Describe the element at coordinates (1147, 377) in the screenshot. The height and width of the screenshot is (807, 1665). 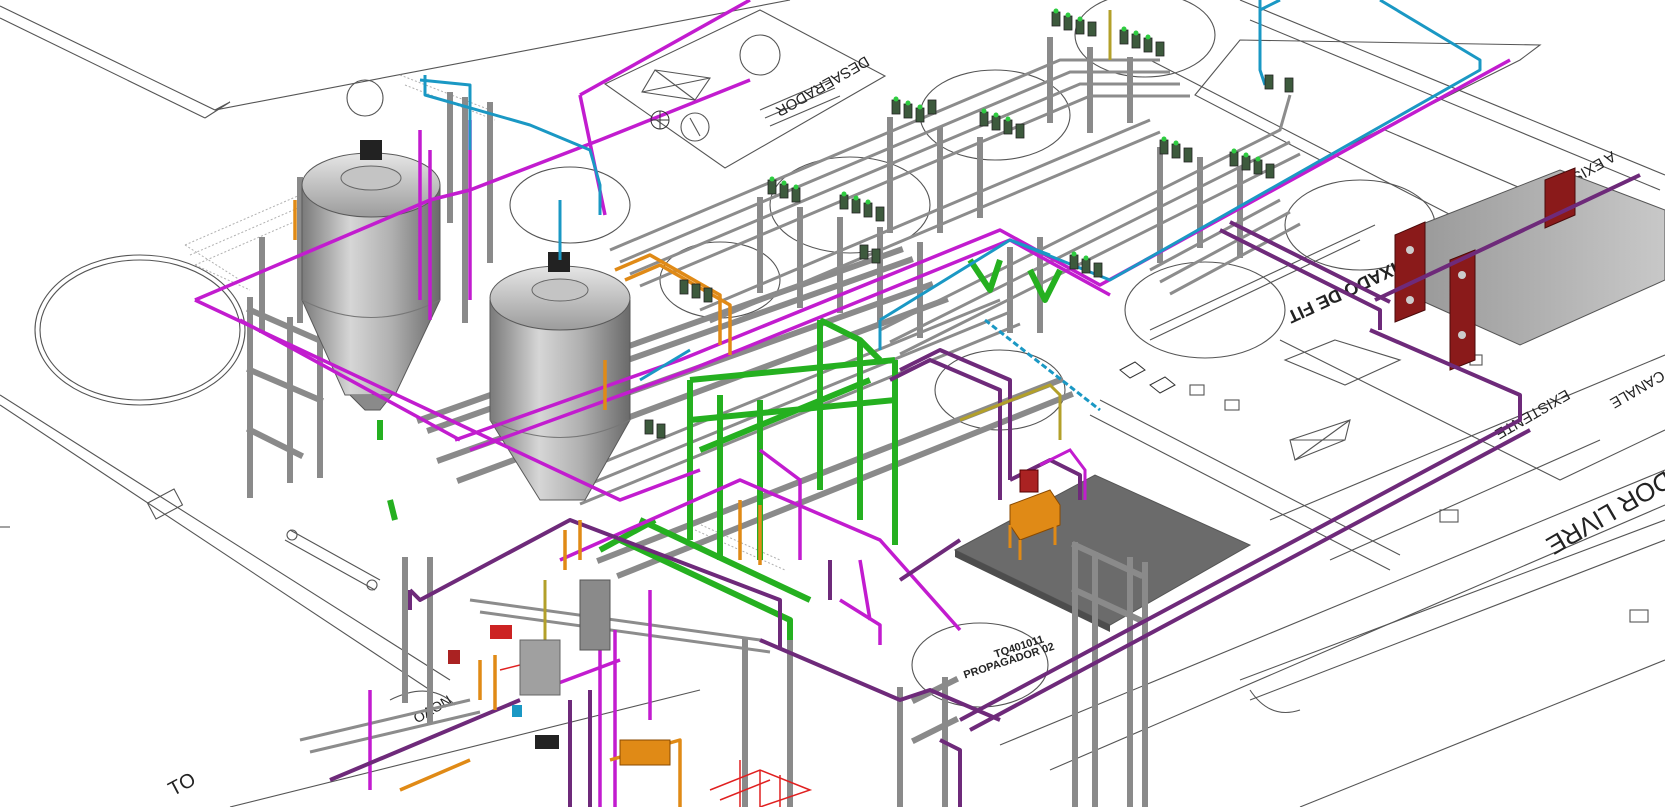
I see `heat-exchanger-icon` at that location.